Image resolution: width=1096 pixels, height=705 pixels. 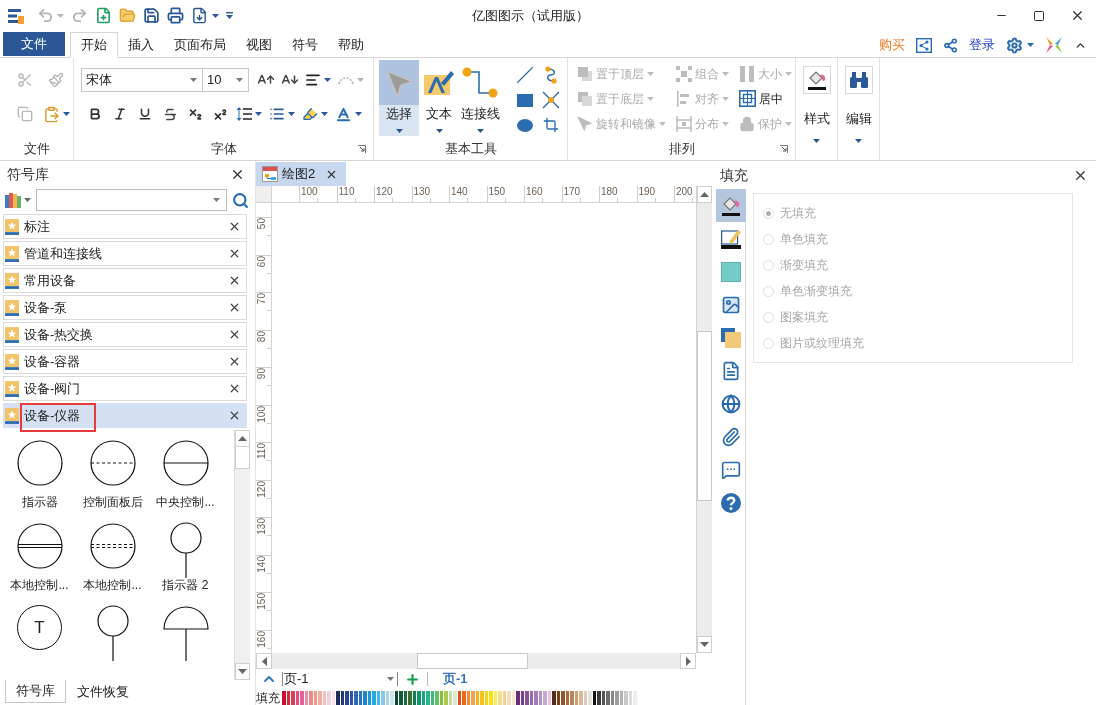 What do you see at coordinates (125, 253) in the screenshot?
I see `category-item: 管道和连接线` at bounding box center [125, 253].